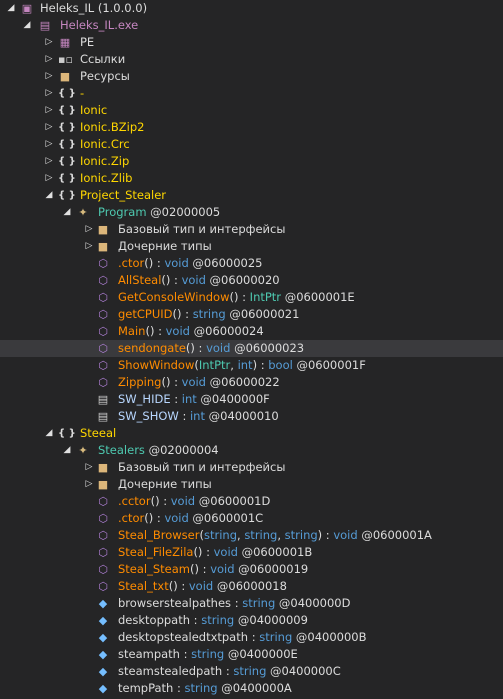 The height and width of the screenshot is (699, 503). What do you see at coordinates (251, 144) in the screenshot?
I see `tree-node-namespace: ▷ { } Ionic.Crc` at bounding box center [251, 144].